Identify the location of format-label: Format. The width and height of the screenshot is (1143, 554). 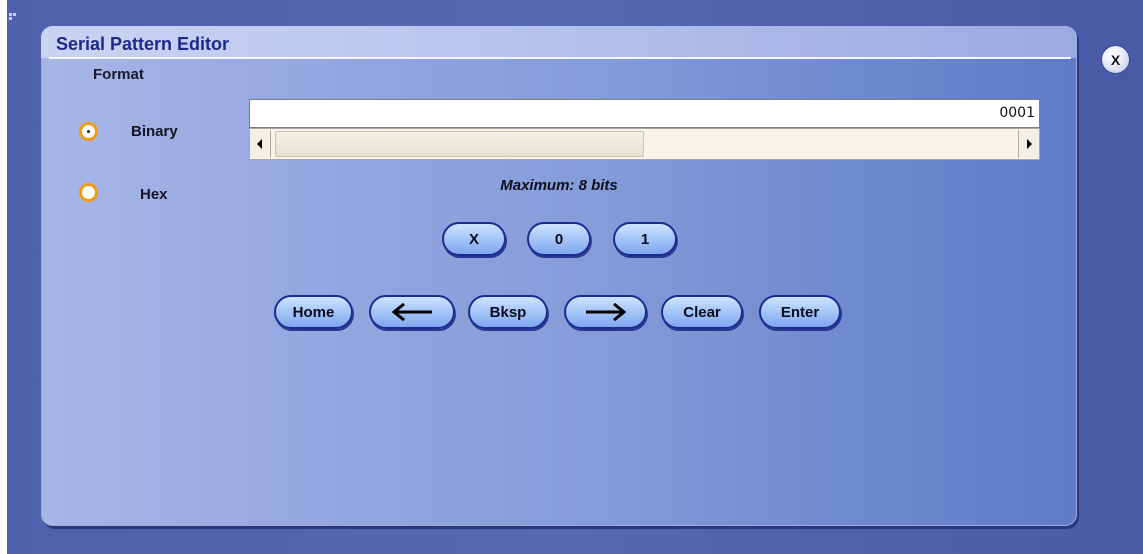
(118, 74).